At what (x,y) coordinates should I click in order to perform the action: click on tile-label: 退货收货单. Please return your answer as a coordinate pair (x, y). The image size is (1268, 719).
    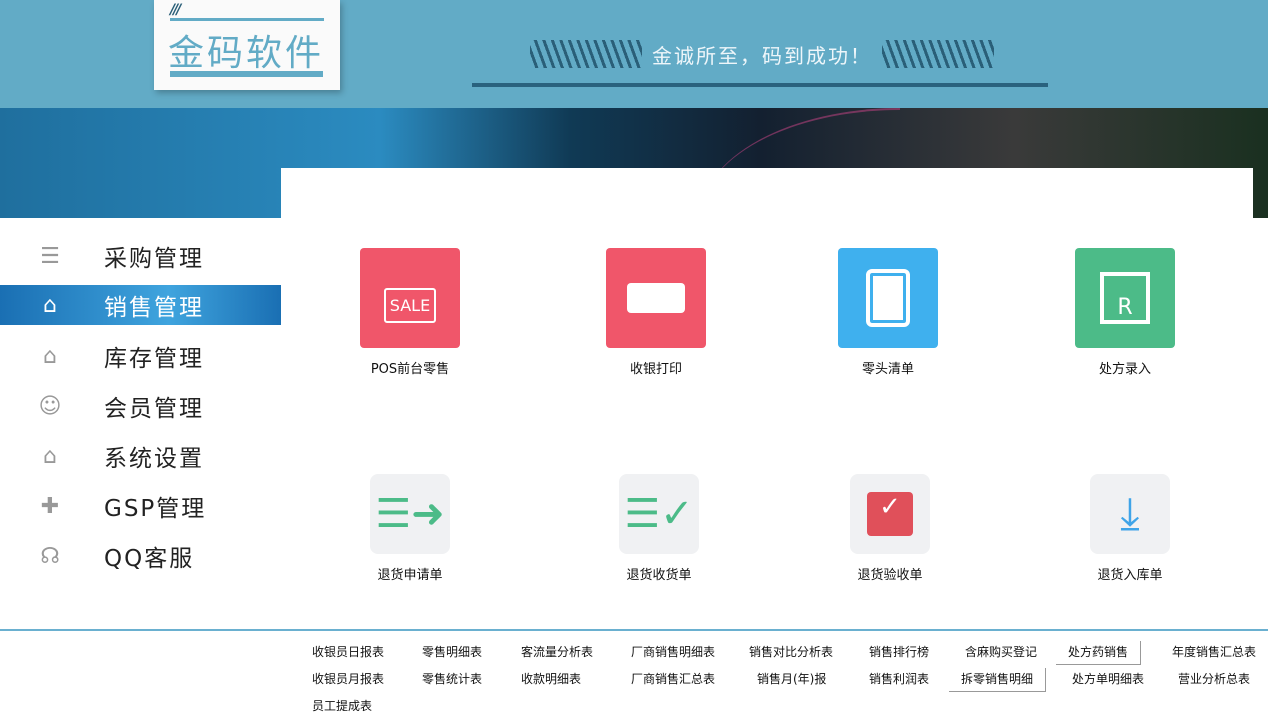
    Looking at the image, I should click on (659, 575).